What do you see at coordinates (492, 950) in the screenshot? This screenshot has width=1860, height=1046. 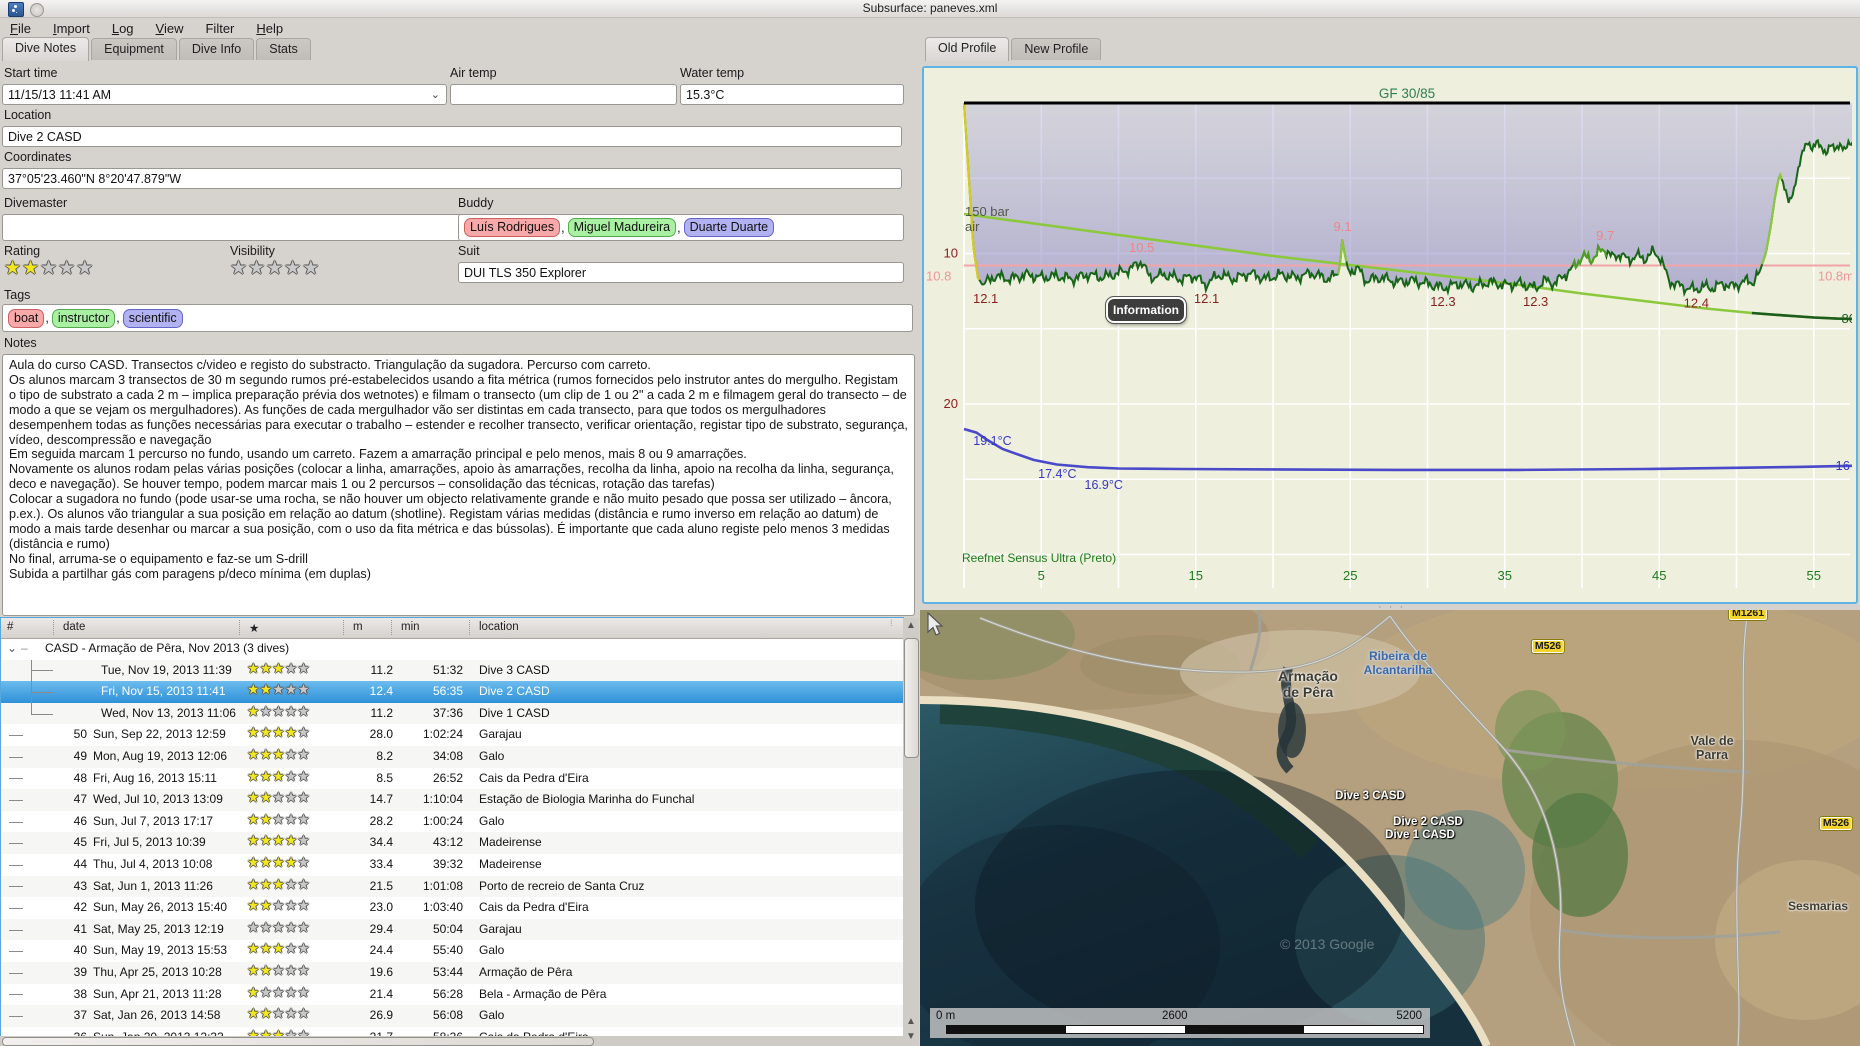 I see `dive-location: Galo` at bounding box center [492, 950].